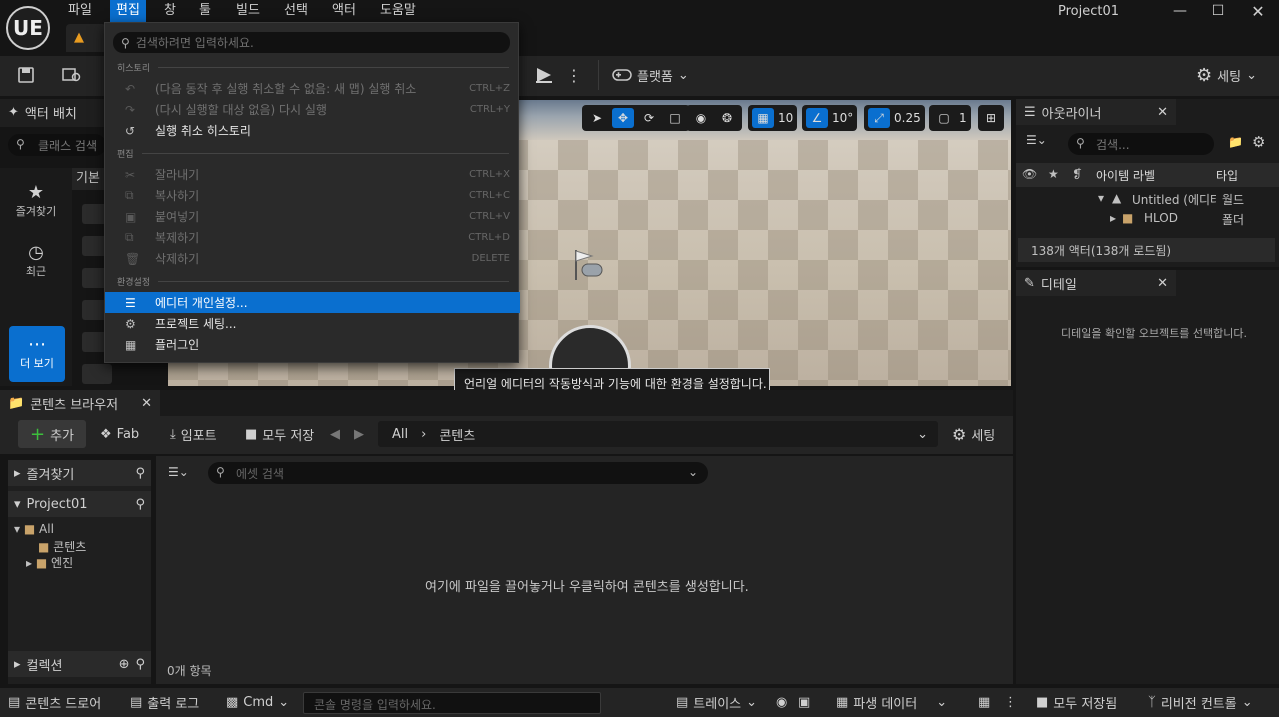  Describe the element at coordinates (312, 109) in the screenshot. I see `menu-item-redo: ↷ (다시 실행할 대상 없음) 다시 실행 CTRL+Y` at that location.